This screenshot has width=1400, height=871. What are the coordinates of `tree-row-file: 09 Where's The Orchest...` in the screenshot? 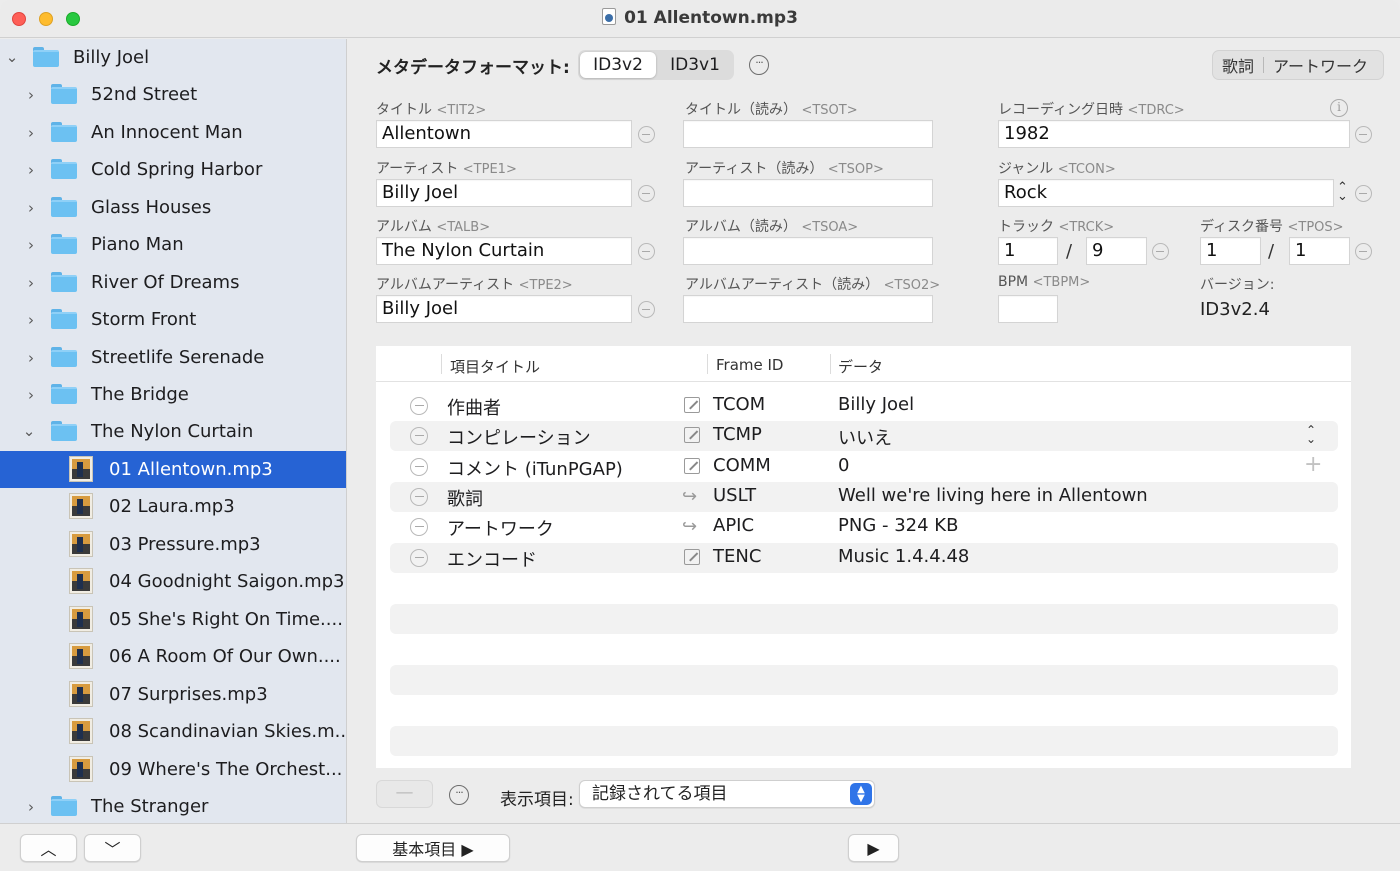 It's located at (173, 769).